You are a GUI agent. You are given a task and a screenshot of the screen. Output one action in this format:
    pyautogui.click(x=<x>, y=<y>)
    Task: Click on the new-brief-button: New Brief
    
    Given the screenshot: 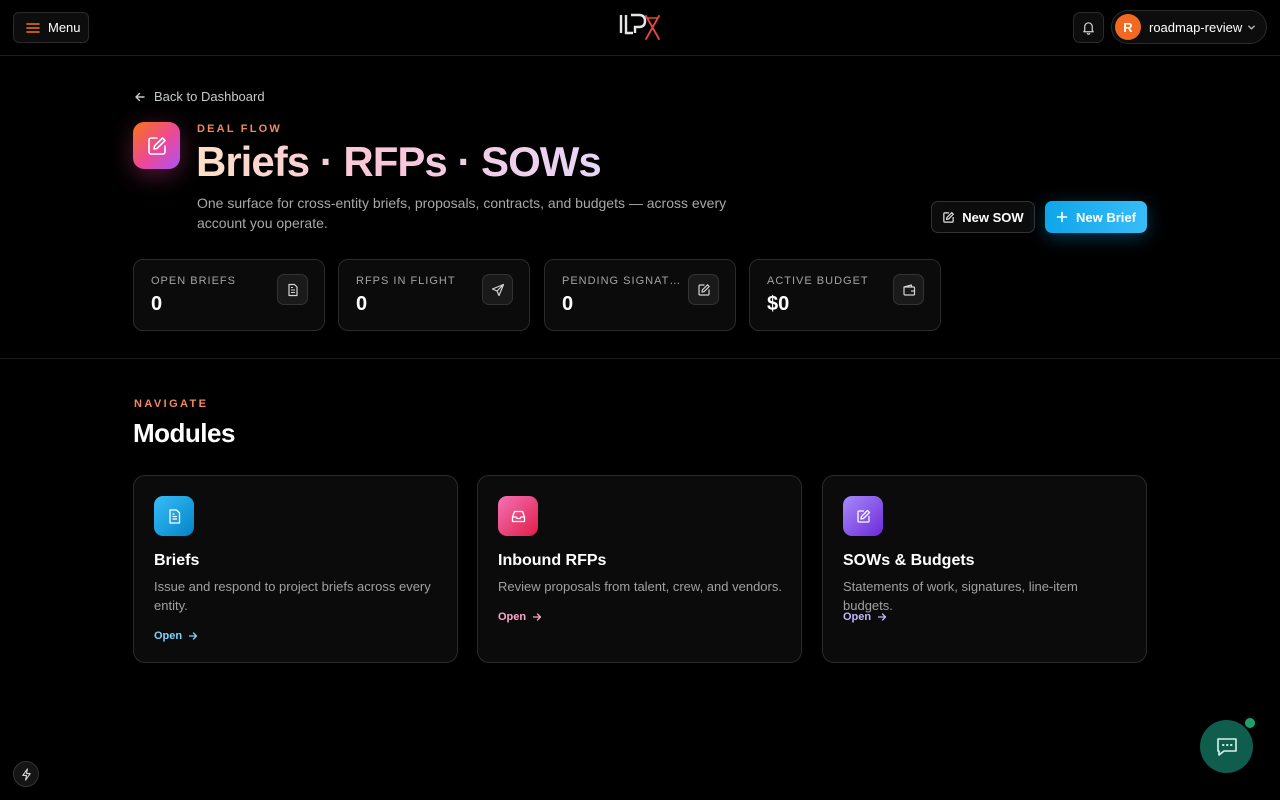 What is the action you would take?
    pyautogui.click(x=1096, y=217)
    